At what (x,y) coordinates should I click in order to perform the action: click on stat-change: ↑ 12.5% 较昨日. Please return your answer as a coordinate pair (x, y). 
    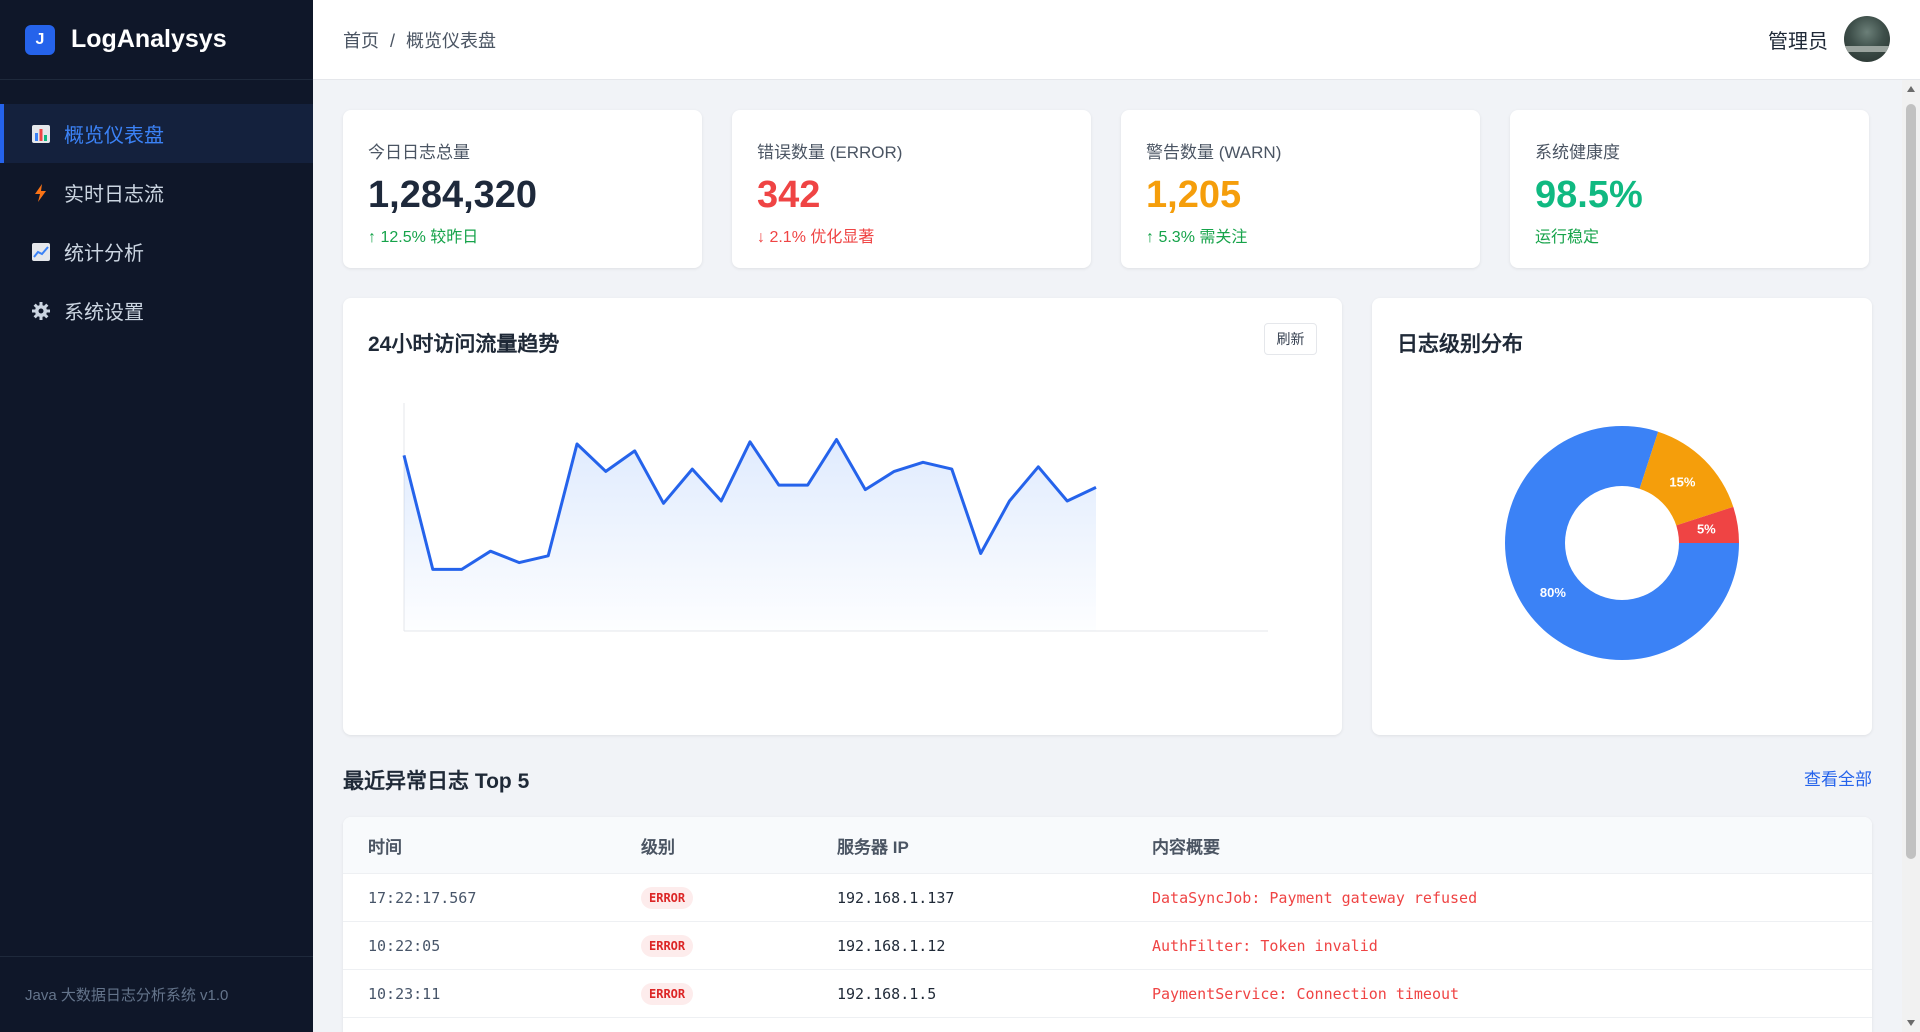
    Looking at the image, I should click on (423, 237).